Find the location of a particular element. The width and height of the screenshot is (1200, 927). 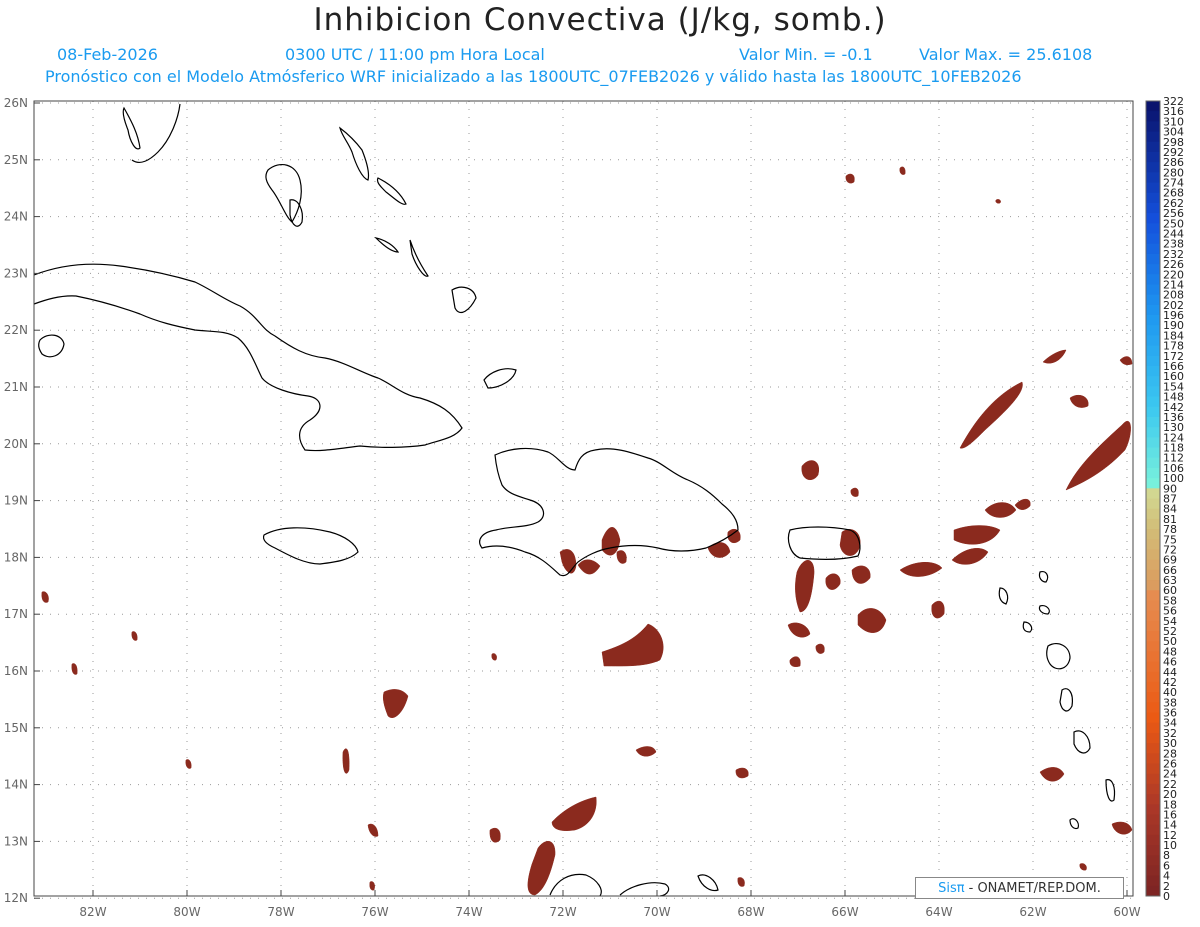

colorbar-swatches is located at coordinates (1153, 498).